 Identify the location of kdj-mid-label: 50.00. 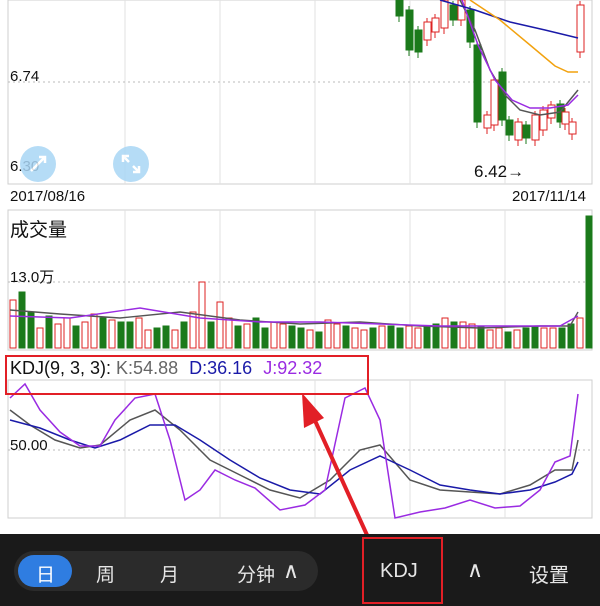
(29, 445).